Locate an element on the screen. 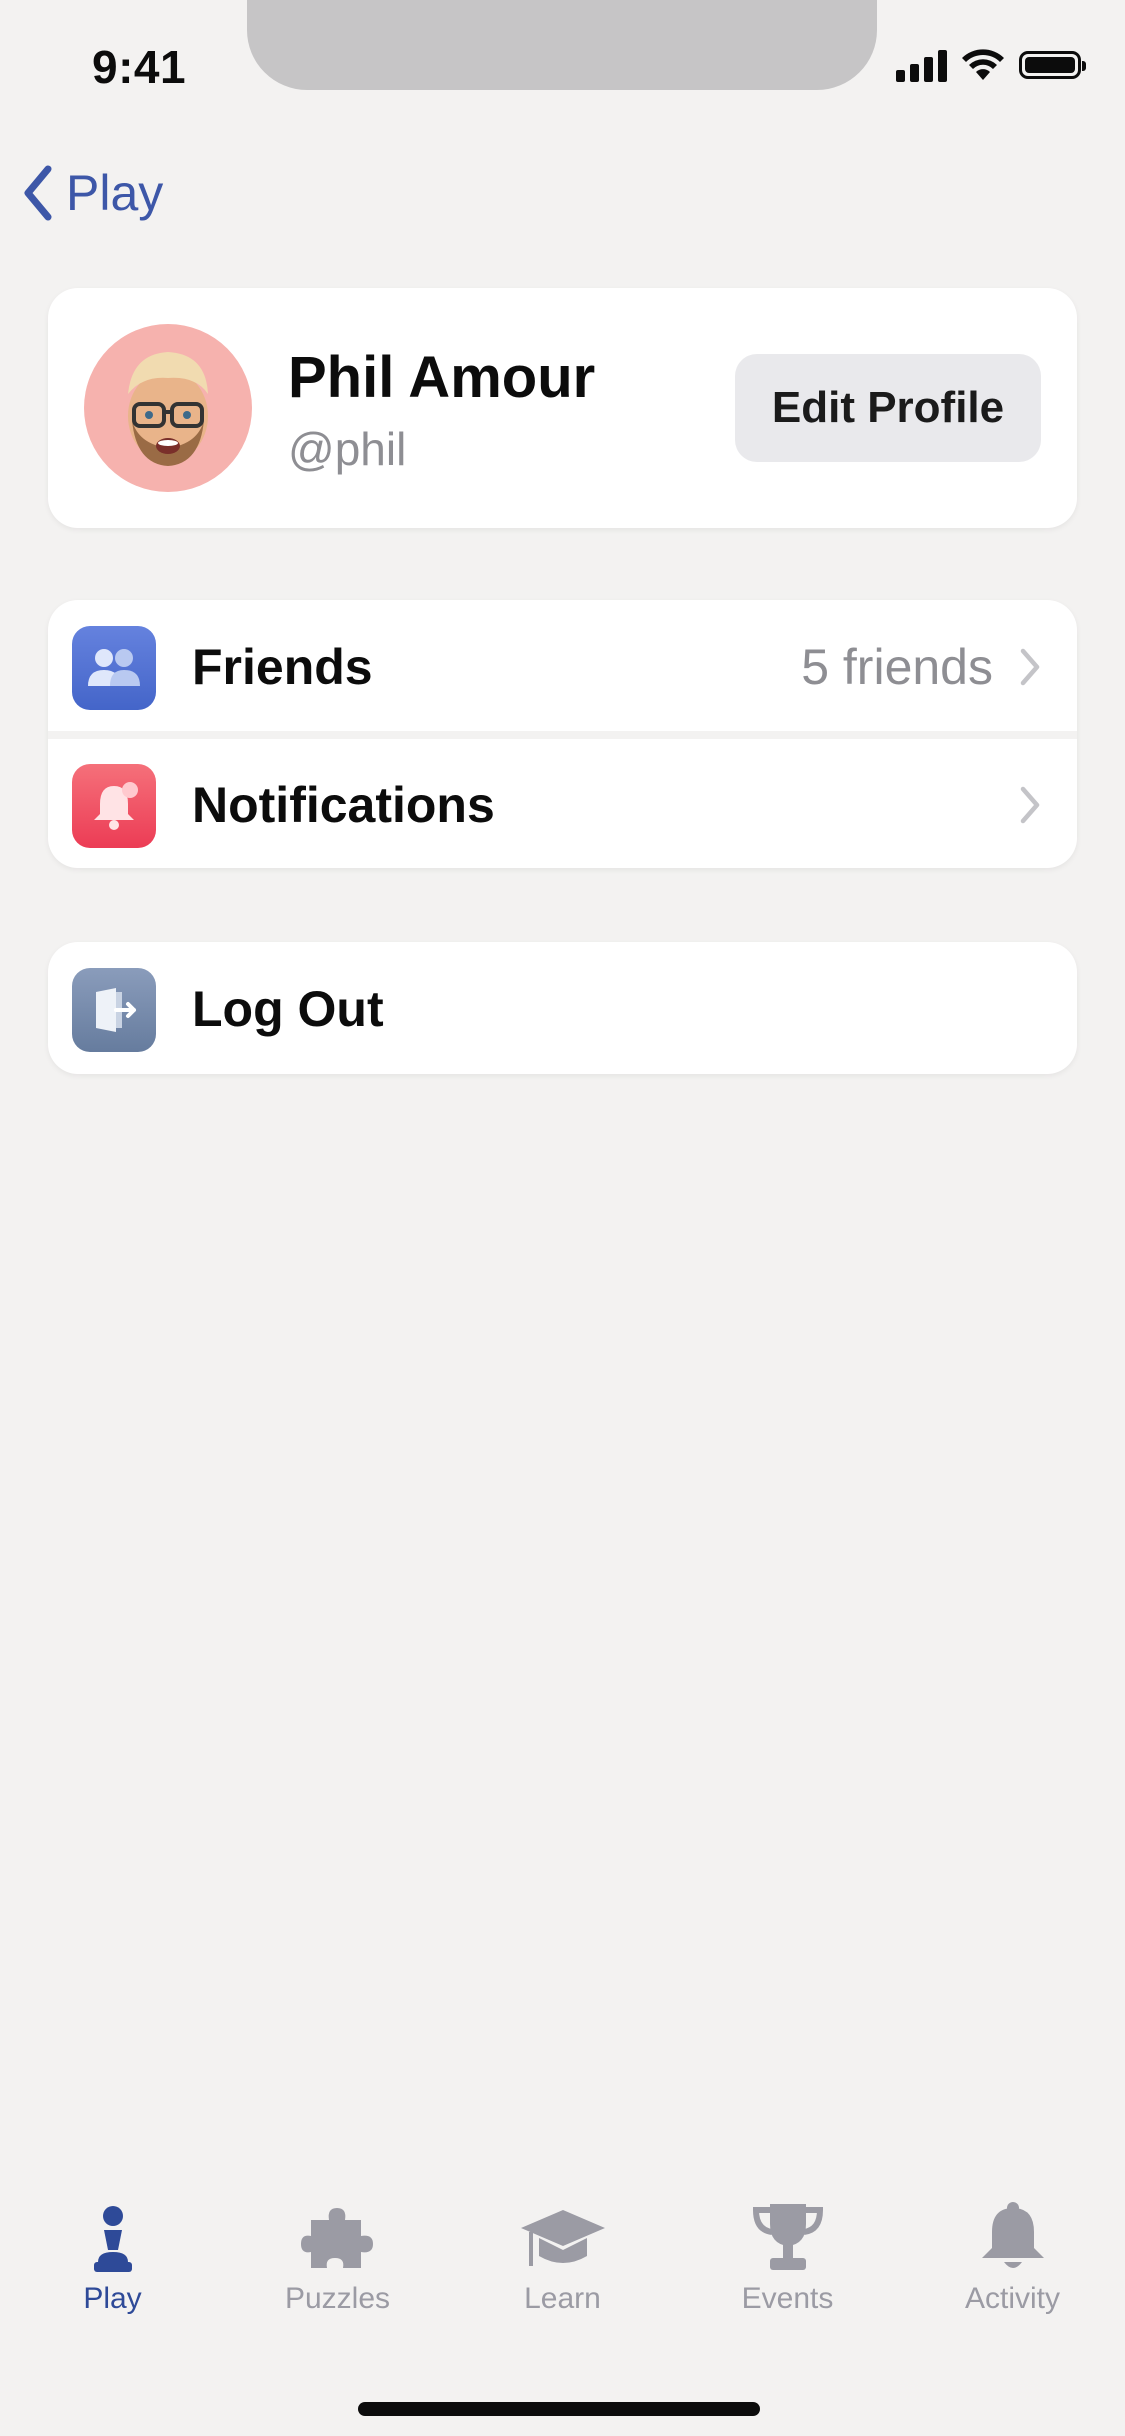 This screenshot has width=1125, height=2436. logout-label: Log Out is located at coordinates (288, 1009).